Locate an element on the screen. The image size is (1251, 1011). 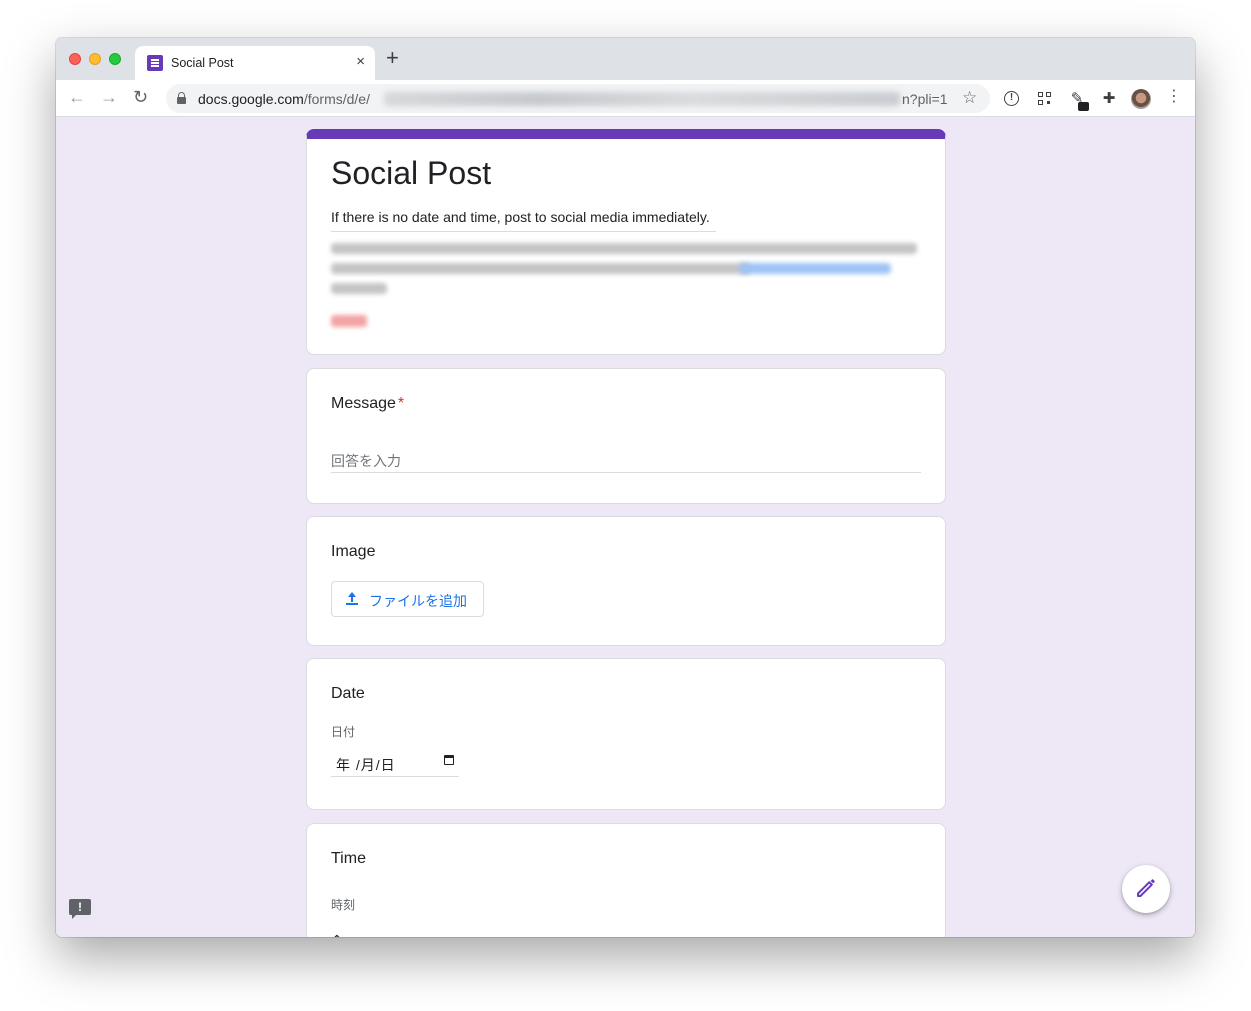
address-bar: docs.google.com/forms/d/e/ n?pli=1 ☆ is located at coordinates (578, 98).